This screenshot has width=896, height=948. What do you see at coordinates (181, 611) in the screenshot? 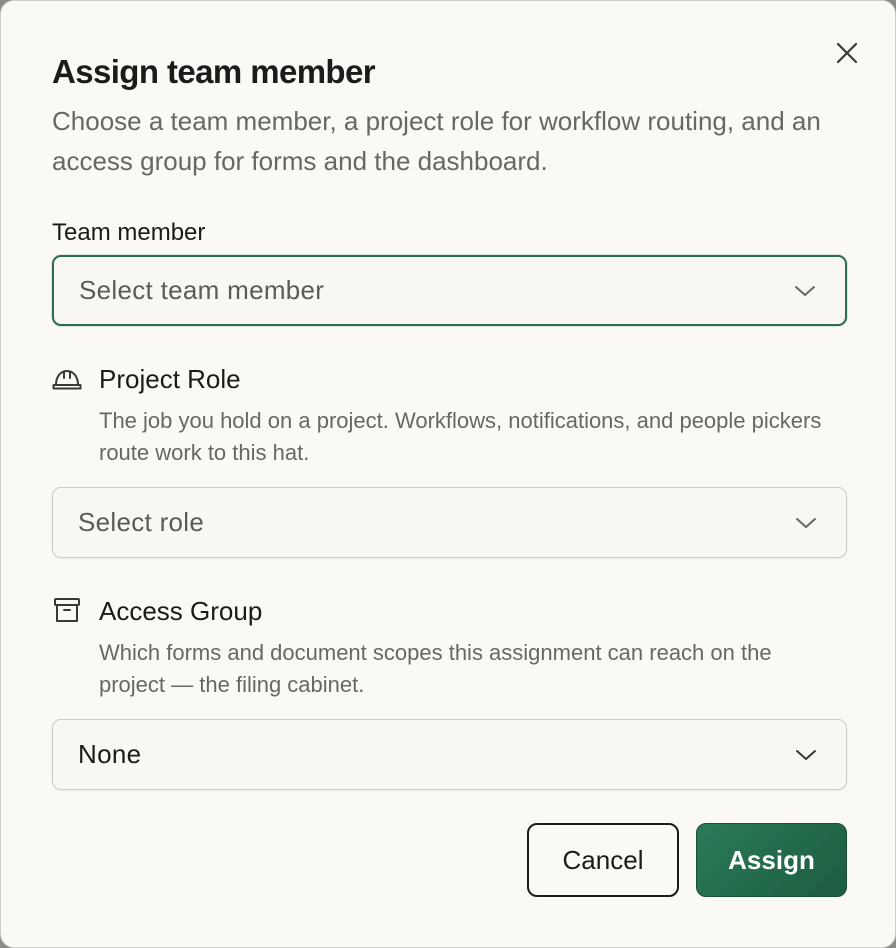
I see `access-group-title: Access Group` at bounding box center [181, 611].